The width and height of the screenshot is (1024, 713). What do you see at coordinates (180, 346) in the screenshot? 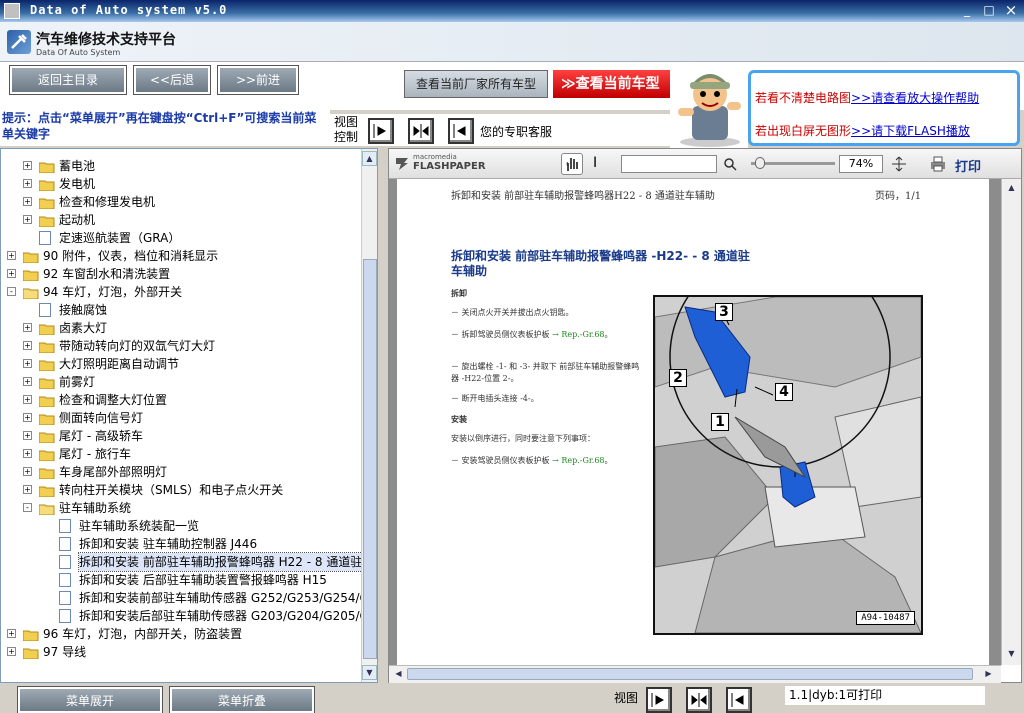
I see `tree-folder-item: + 带随动转向灯的双氙气灯大灯` at bounding box center [180, 346].